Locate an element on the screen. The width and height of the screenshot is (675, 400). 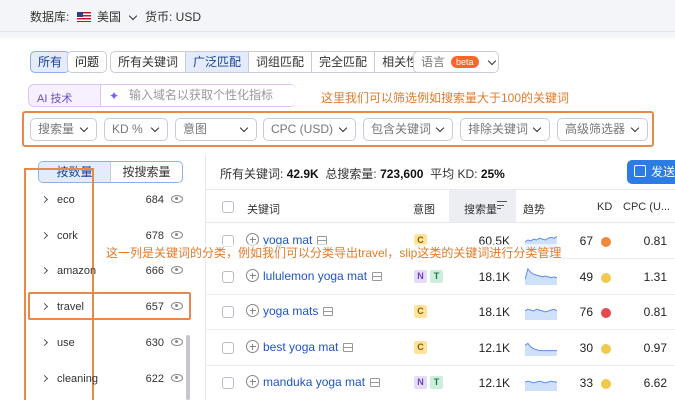
keyword-text: best yoga mat is located at coordinates (301, 347).